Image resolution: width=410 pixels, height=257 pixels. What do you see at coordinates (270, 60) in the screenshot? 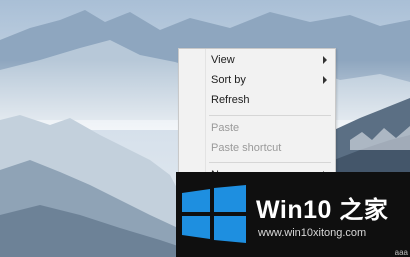
I see `menu-item-view: View` at bounding box center [270, 60].